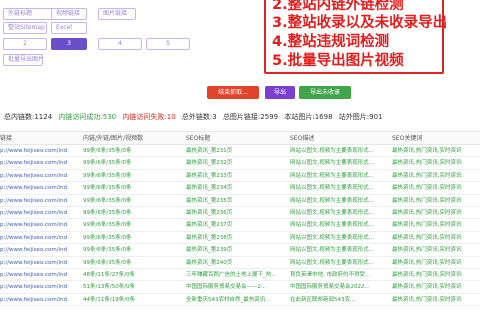  Describe the element at coordinates (209, 262) in the screenshot. I see `row-seo-title: 最热资讯_第240页` at that location.